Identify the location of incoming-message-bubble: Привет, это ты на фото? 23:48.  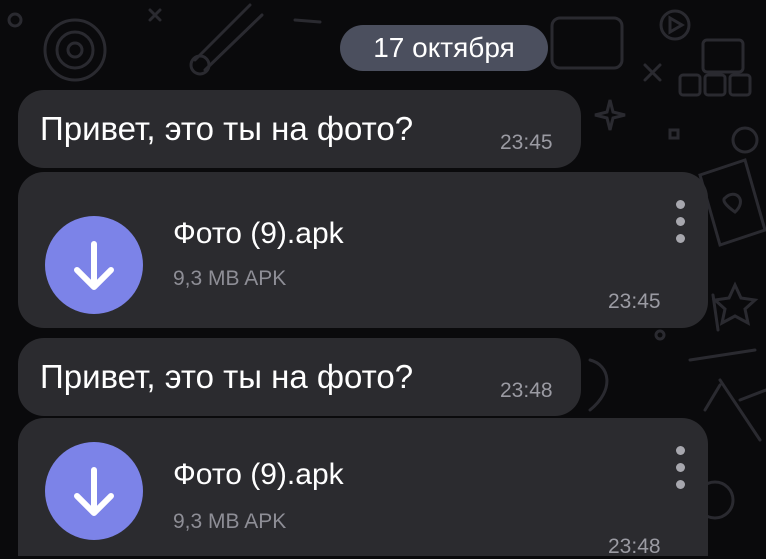
(299, 377).